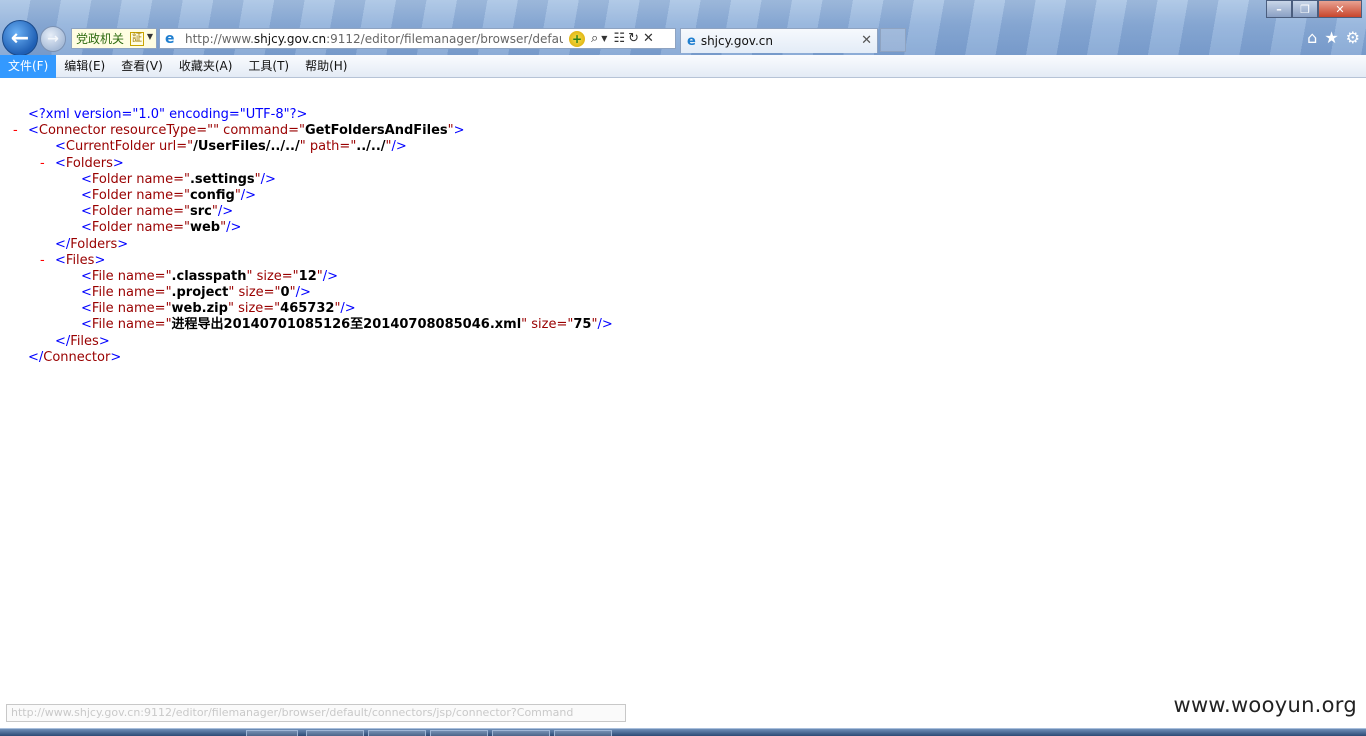 The width and height of the screenshot is (1366, 736). Describe the element at coordinates (170, 38) in the screenshot. I see `ie-page-icon: e` at that location.